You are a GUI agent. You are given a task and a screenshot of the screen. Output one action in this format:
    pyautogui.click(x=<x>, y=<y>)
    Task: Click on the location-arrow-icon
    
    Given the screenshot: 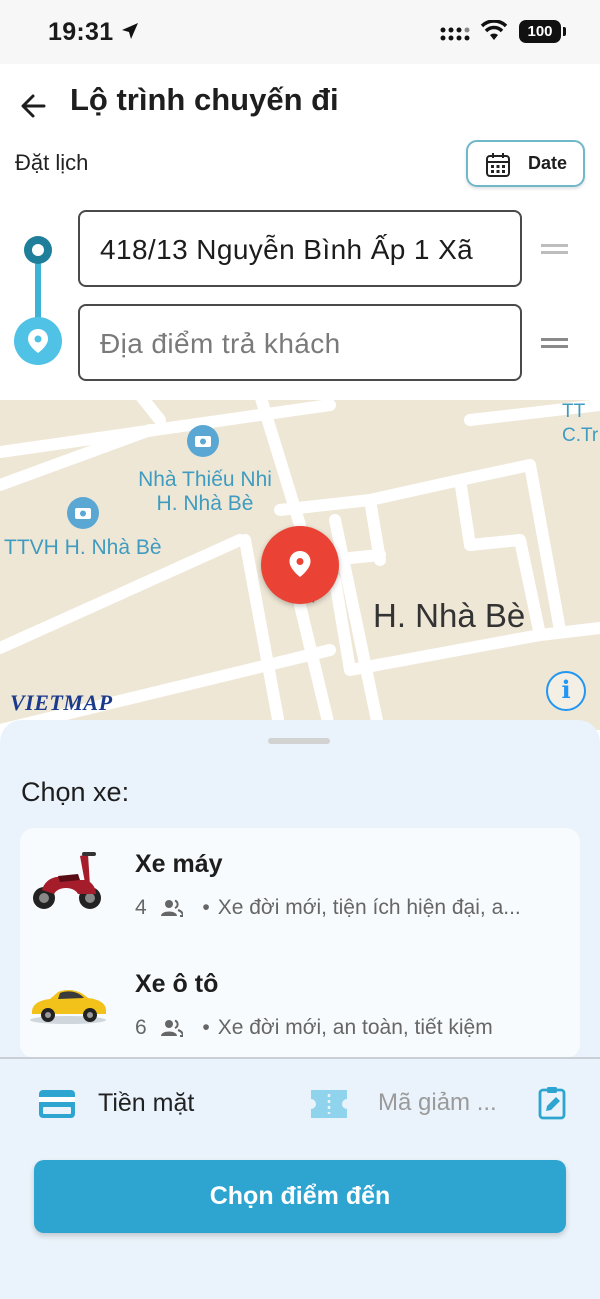 What is the action you would take?
    pyautogui.click(x=130, y=31)
    